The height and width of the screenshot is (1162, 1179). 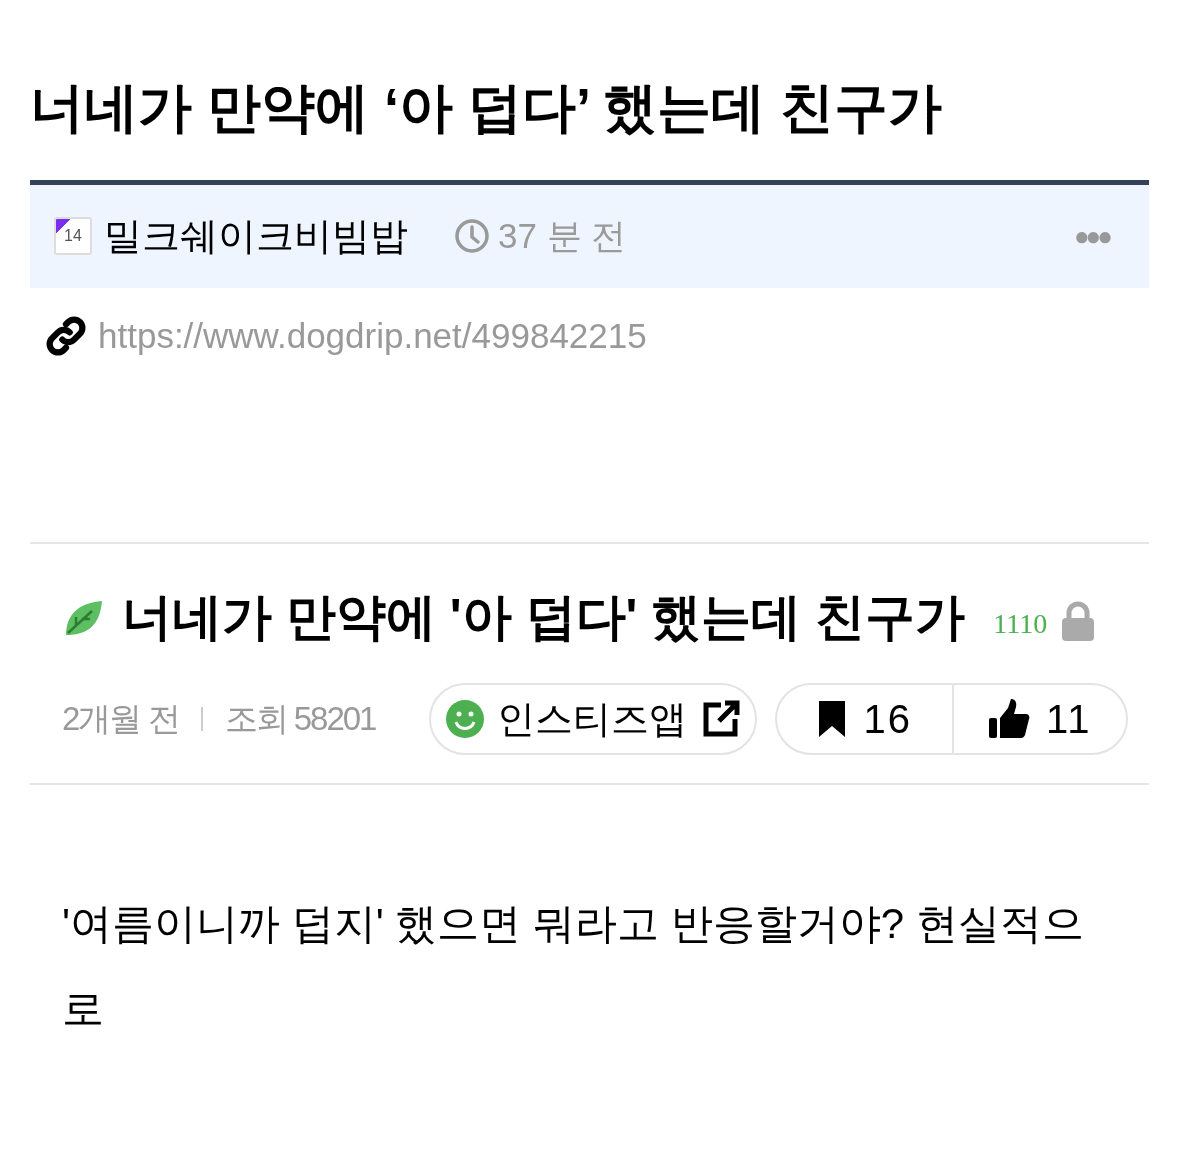 I want to click on post-time: 37 분 전, so click(x=562, y=235).